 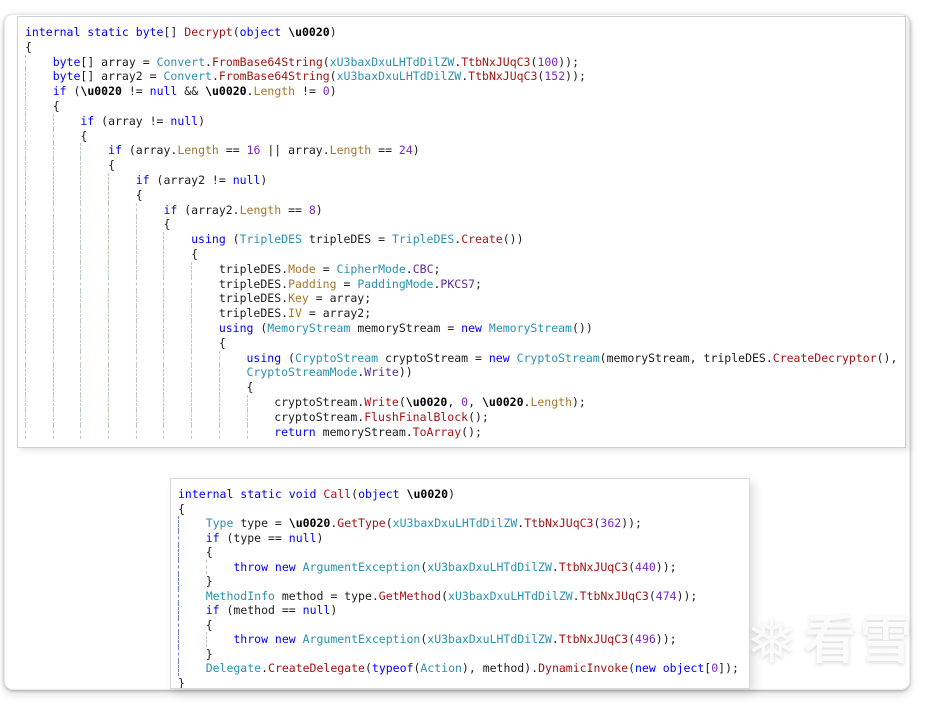 I want to click on code-line: if (array != null), so click(x=465, y=121).